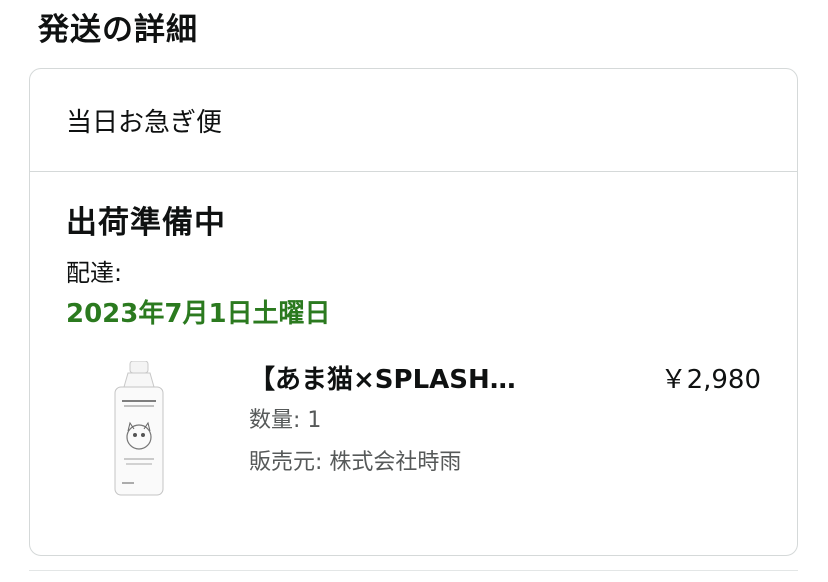  What do you see at coordinates (198, 314) in the screenshot?
I see `delivery-date: 2023年7月1日土曜日` at bounding box center [198, 314].